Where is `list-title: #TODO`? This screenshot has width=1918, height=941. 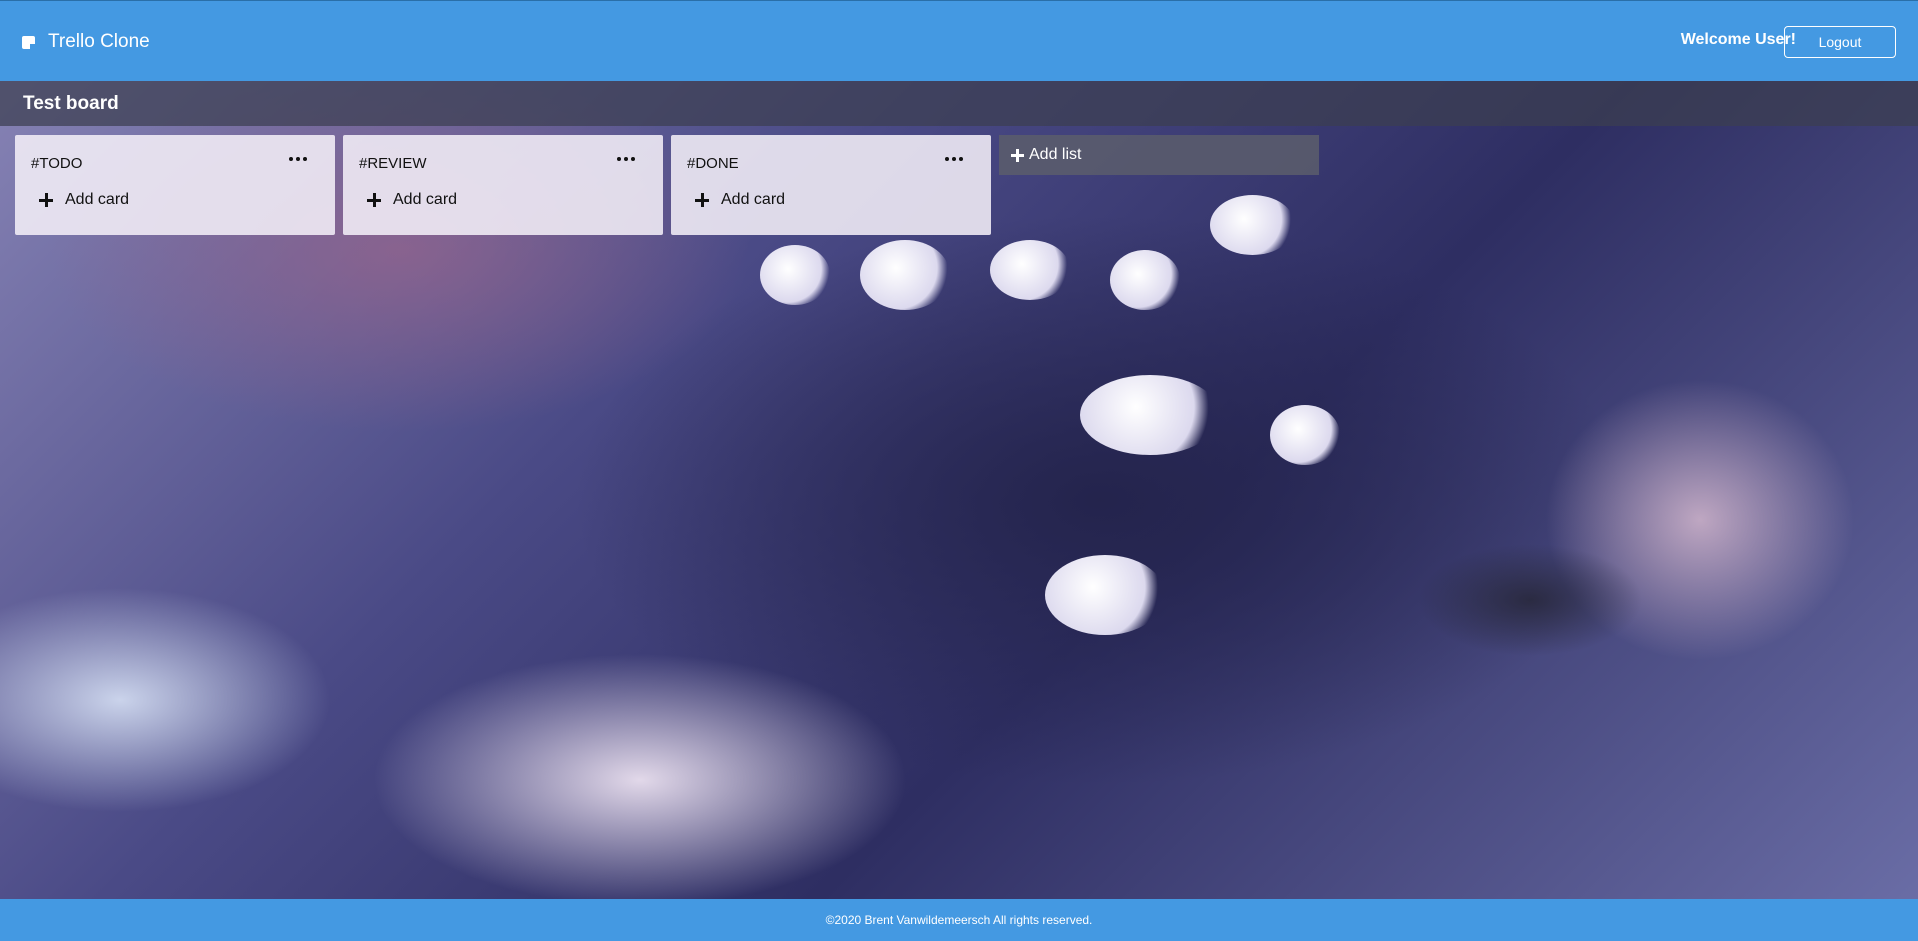 list-title: #TODO is located at coordinates (57, 163).